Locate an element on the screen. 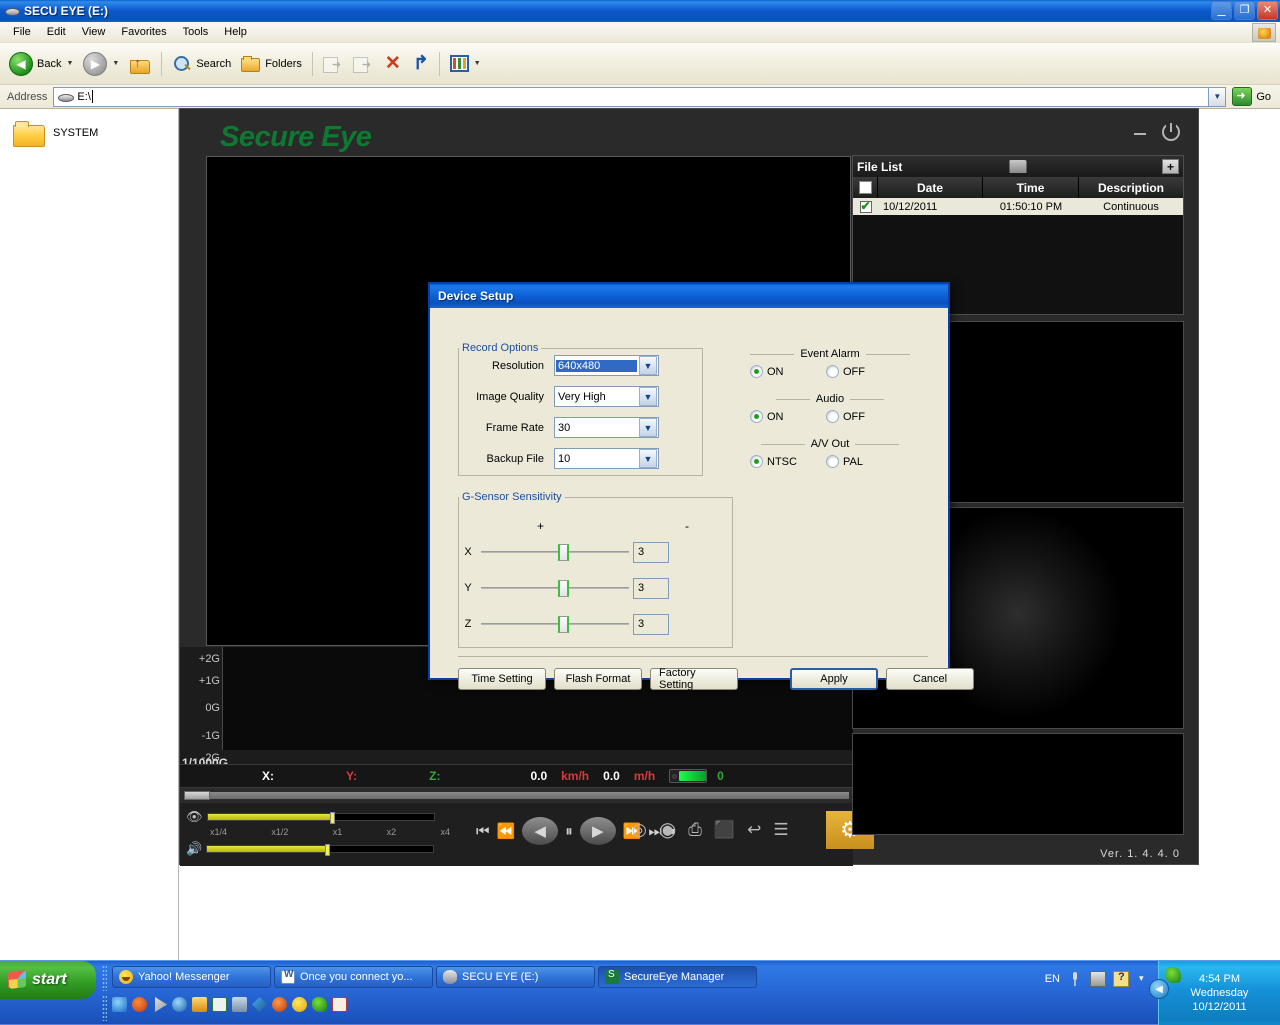 This screenshot has height=1025, width=1280. copy-to-button is located at coordinates (363, 64).